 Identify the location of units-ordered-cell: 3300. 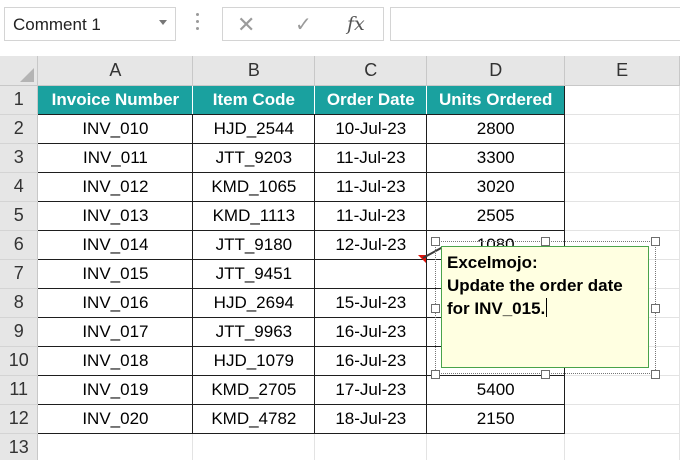
(496, 158).